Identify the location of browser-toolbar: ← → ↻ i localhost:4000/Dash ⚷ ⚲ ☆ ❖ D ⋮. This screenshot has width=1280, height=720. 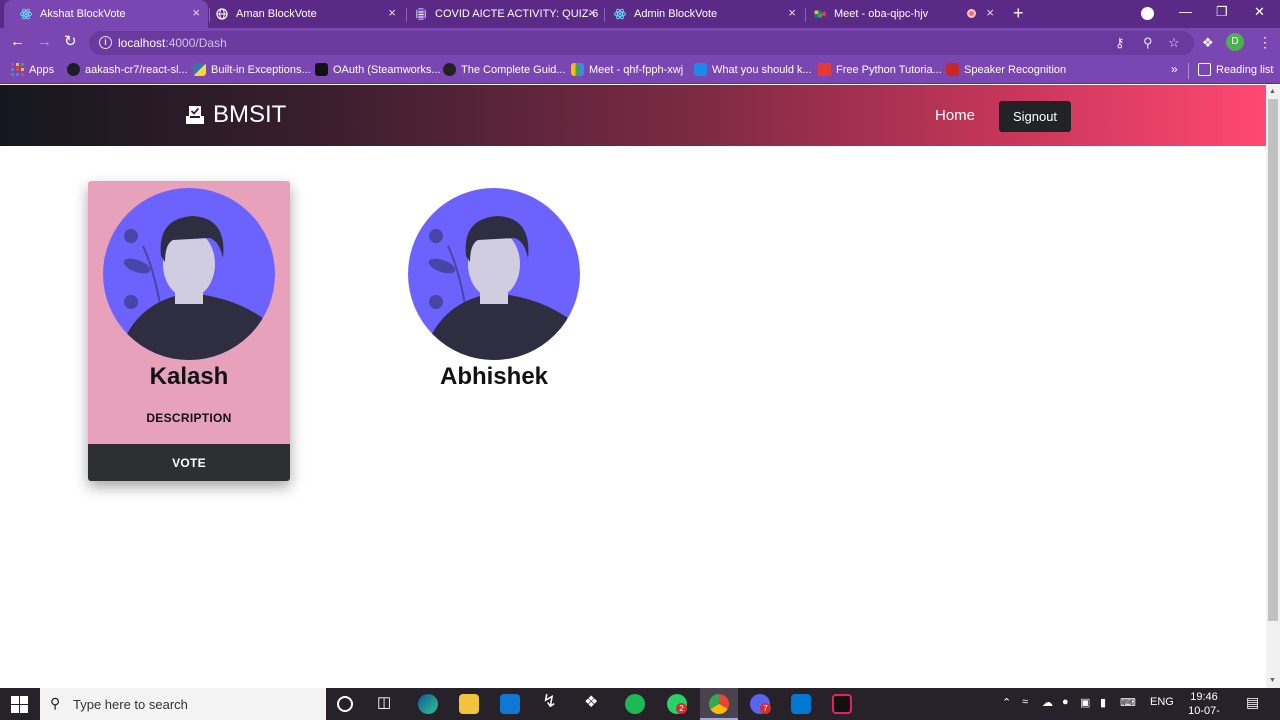
(640, 43).